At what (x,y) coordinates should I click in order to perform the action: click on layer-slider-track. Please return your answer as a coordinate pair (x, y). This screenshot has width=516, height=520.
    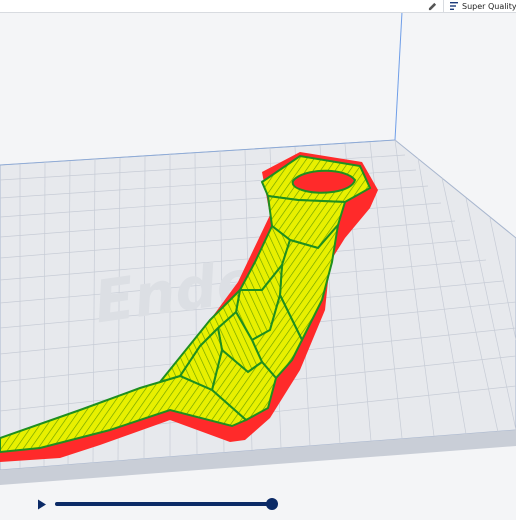
    Looking at the image, I should click on (163, 504).